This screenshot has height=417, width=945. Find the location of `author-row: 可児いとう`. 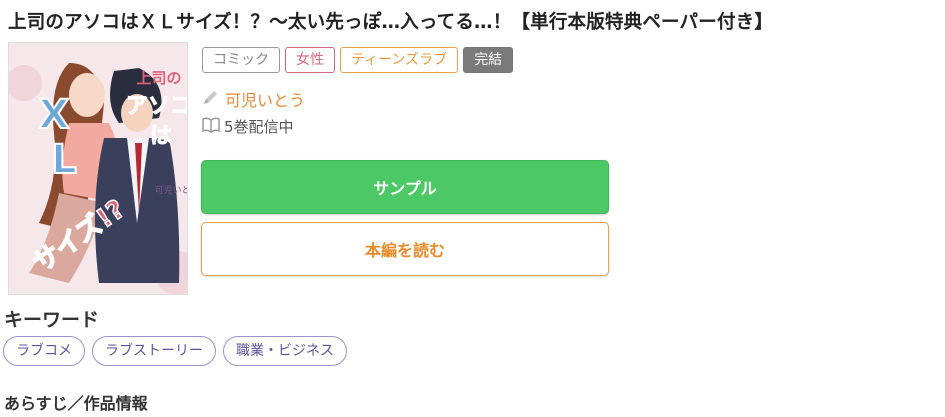

author-row: 可児いとう is located at coordinates (253, 99).